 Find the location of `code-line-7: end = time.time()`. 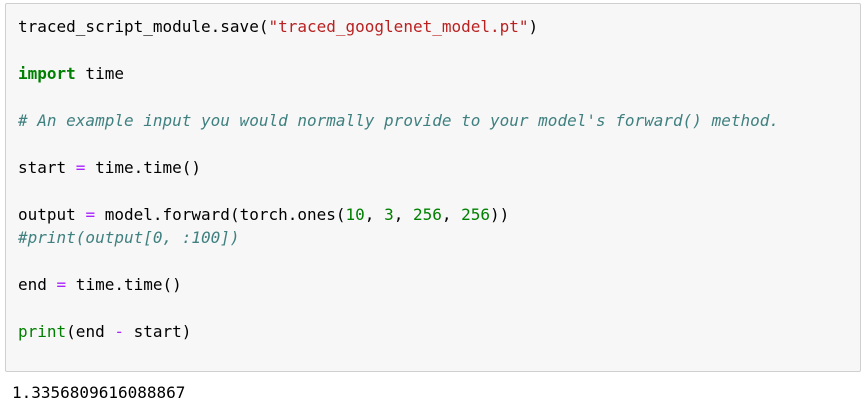

code-line-7: end = time.time() is located at coordinates (100, 285).